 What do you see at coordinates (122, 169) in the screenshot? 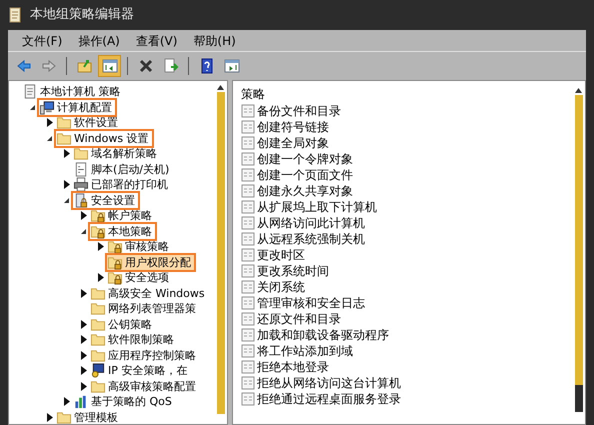
I see `tree-item: 脚本(启动/关机)` at bounding box center [122, 169].